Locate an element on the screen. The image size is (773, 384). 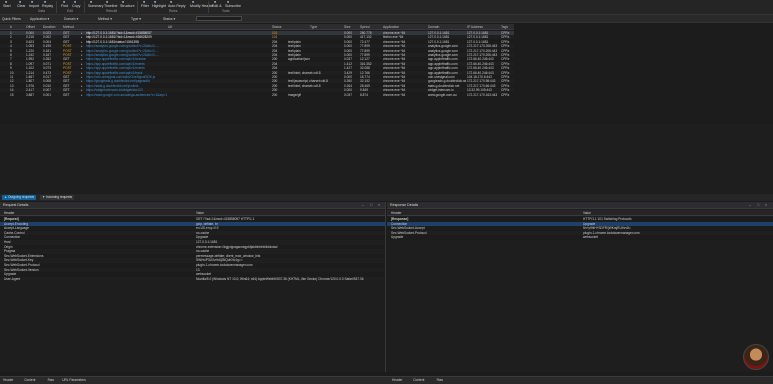
filter-dropdown: Application ▾ is located at coordinates (39, 19).